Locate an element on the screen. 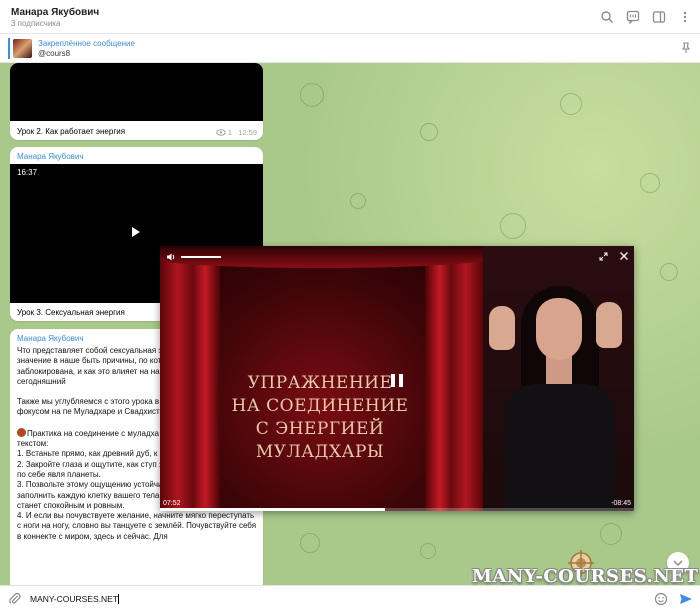  pip-icon is located at coordinates (603, 256).